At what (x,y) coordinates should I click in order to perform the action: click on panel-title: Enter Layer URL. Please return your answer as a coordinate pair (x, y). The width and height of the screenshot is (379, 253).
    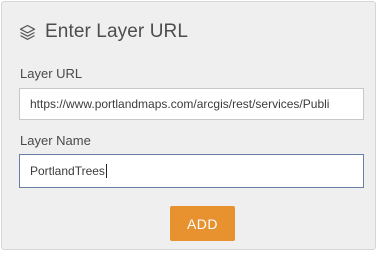
    Looking at the image, I should click on (117, 31).